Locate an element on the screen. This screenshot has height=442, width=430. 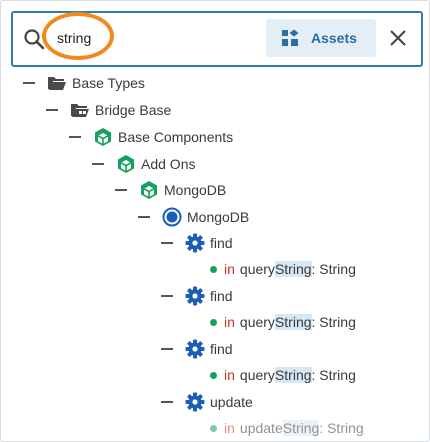
assets-grid-icon is located at coordinates (290, 37).